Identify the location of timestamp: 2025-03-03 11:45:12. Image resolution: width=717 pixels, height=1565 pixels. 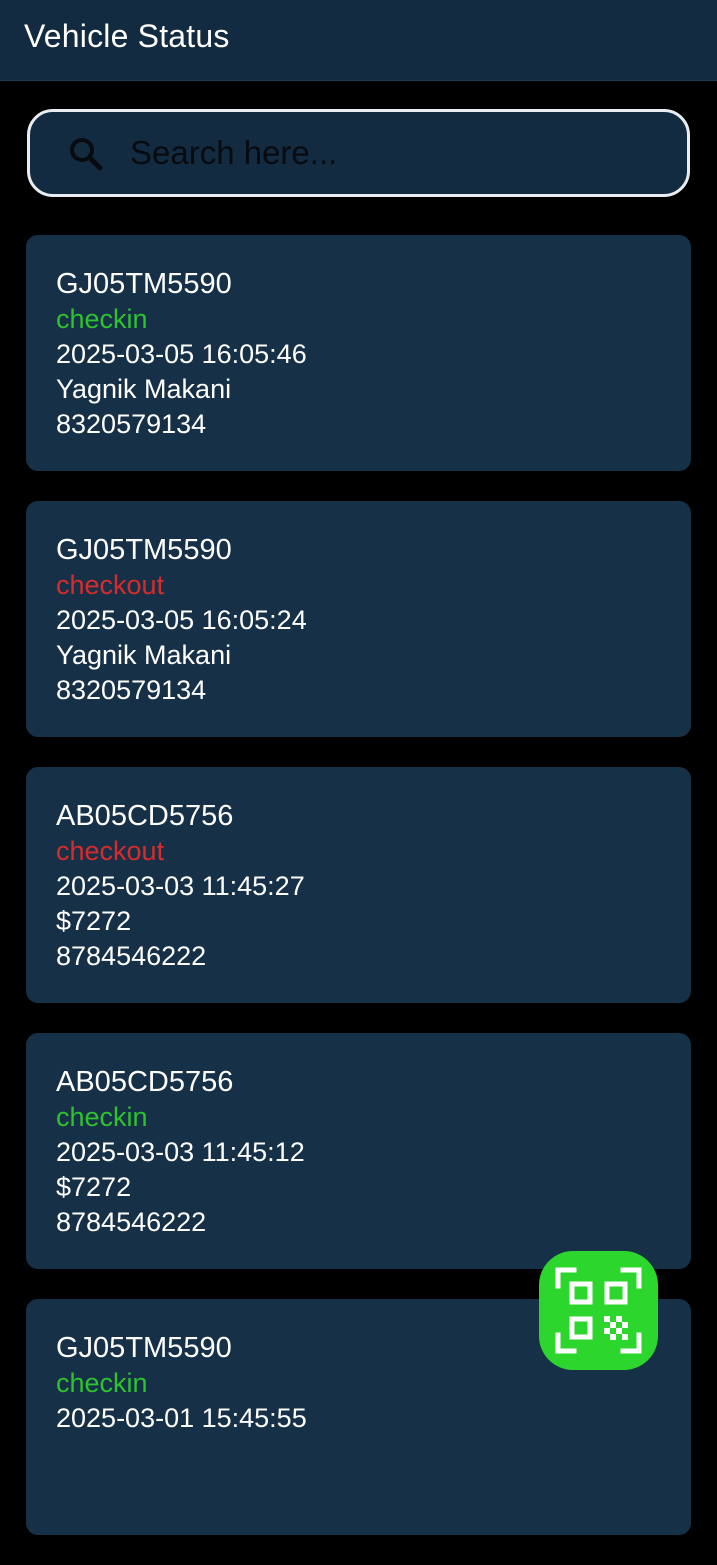
(180, 1152).